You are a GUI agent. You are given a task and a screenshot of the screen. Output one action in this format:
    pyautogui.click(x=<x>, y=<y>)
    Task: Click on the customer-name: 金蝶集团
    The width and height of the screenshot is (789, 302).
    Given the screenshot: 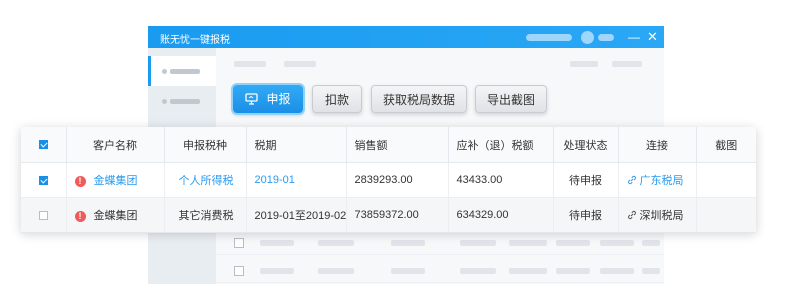 What is the action you would take?
    pyautogui.click(x=116, y=216)
    